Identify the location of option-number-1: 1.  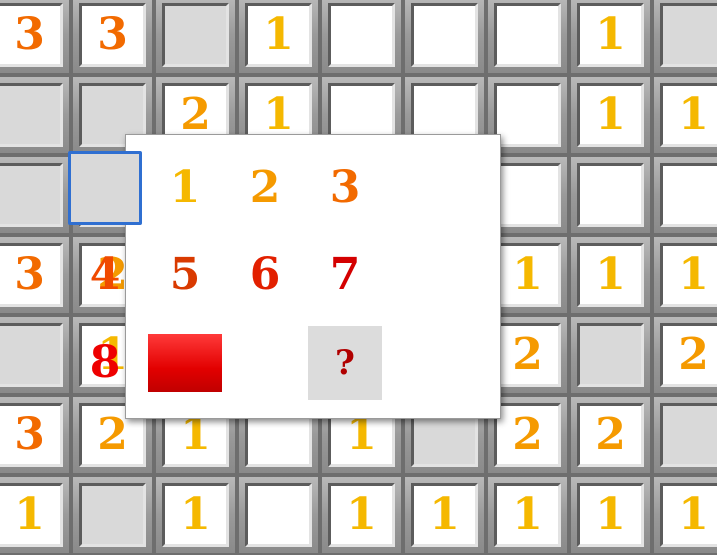
(185, 188).